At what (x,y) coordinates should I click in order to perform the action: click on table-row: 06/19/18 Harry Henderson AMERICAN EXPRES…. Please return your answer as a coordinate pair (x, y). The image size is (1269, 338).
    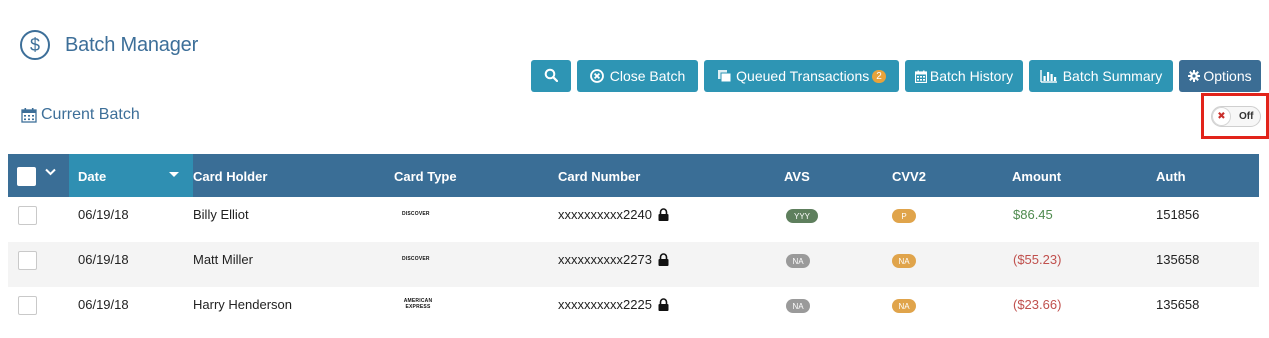
    Looking at the image, I should click on (633, 309).